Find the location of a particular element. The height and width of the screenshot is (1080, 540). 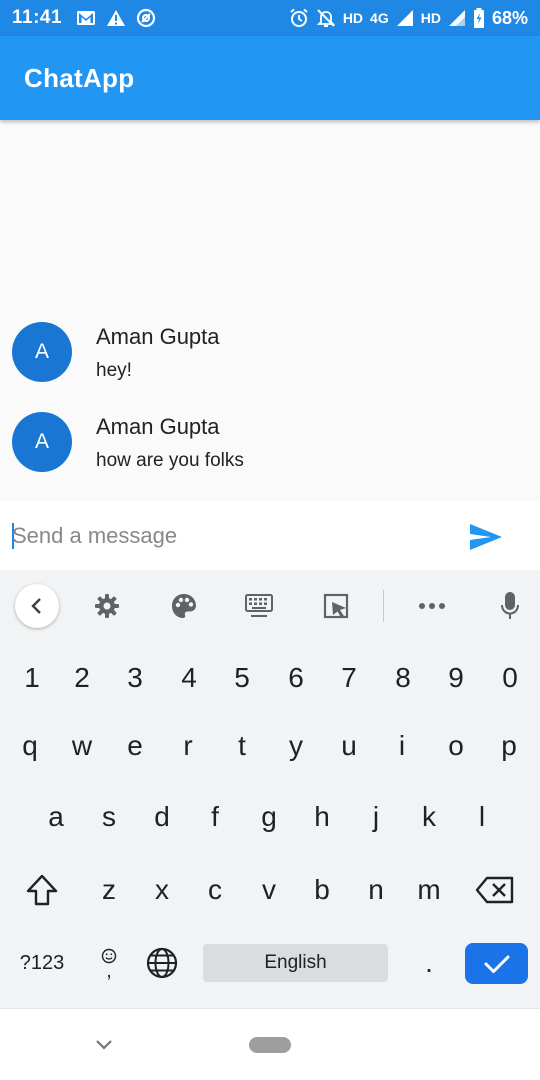

backspace-icon is located at coordinates (494, 890).